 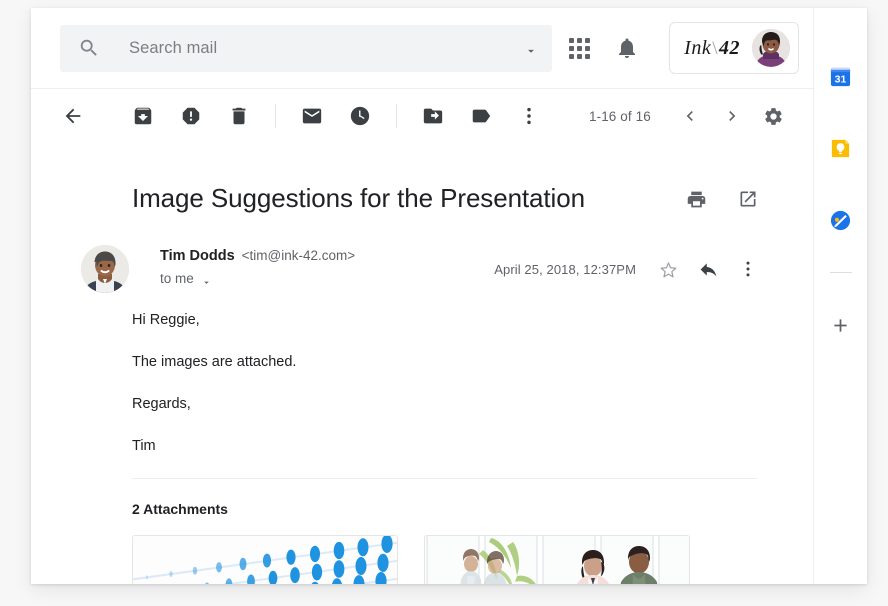 I want to click on trash-icon, so click(x=239, y=116).